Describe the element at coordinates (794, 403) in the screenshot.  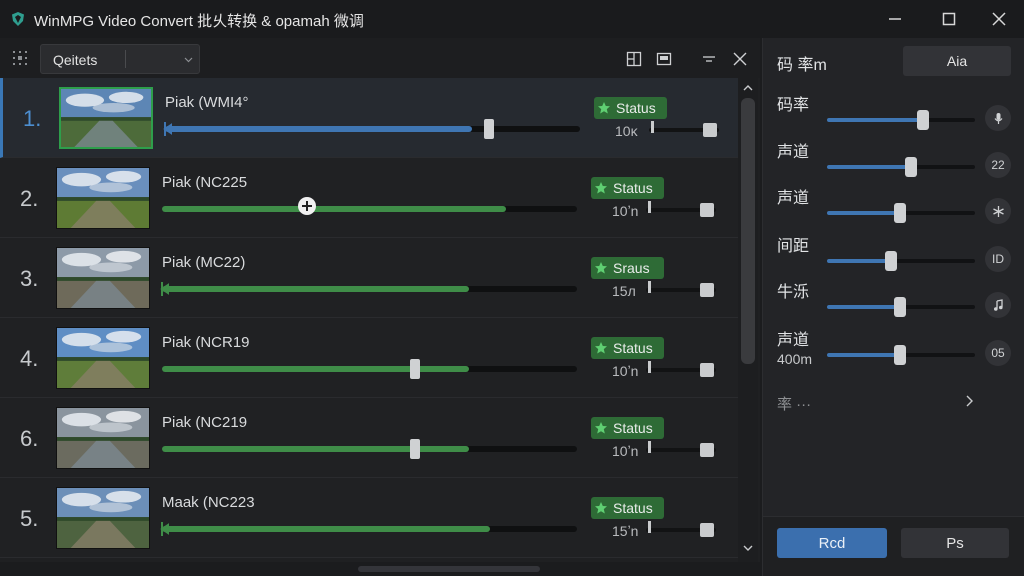
I see `more-settings-label: 率 ···` at that location.